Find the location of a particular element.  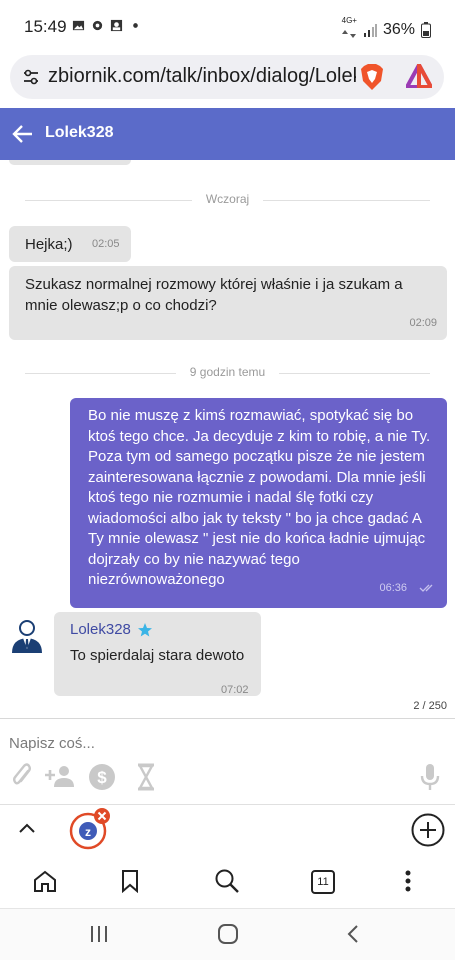

date-divider-label: Wczoraj is located at coordinates (227, 199).